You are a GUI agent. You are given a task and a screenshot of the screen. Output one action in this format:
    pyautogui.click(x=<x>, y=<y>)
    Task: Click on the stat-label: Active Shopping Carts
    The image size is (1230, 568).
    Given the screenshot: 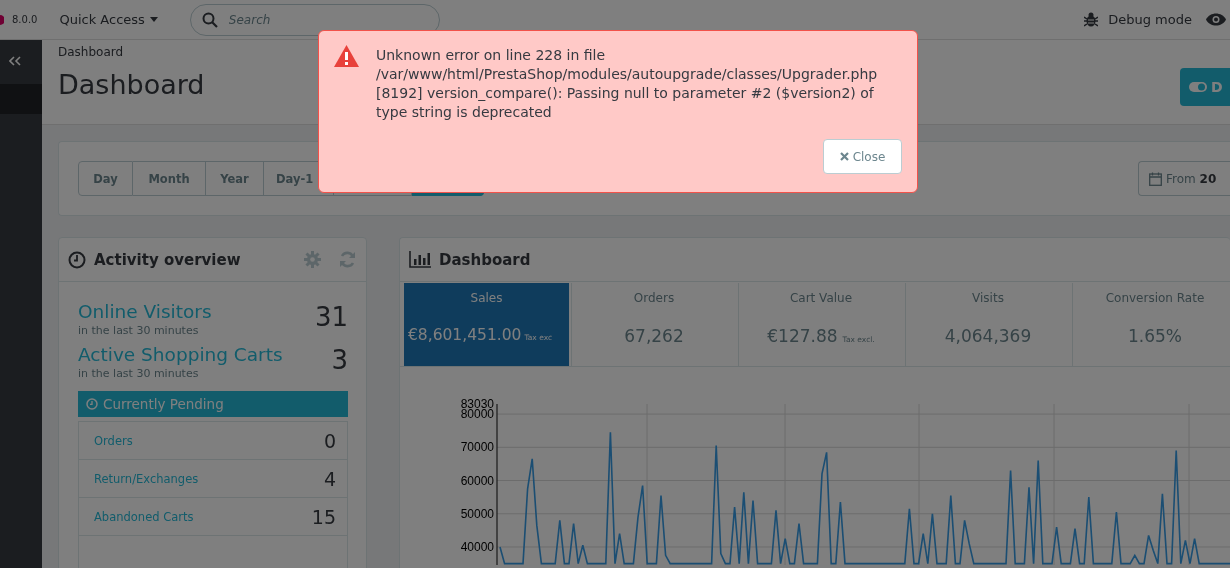 What is the action you would take?
    pyautogui.click(x=180, y=355)
    